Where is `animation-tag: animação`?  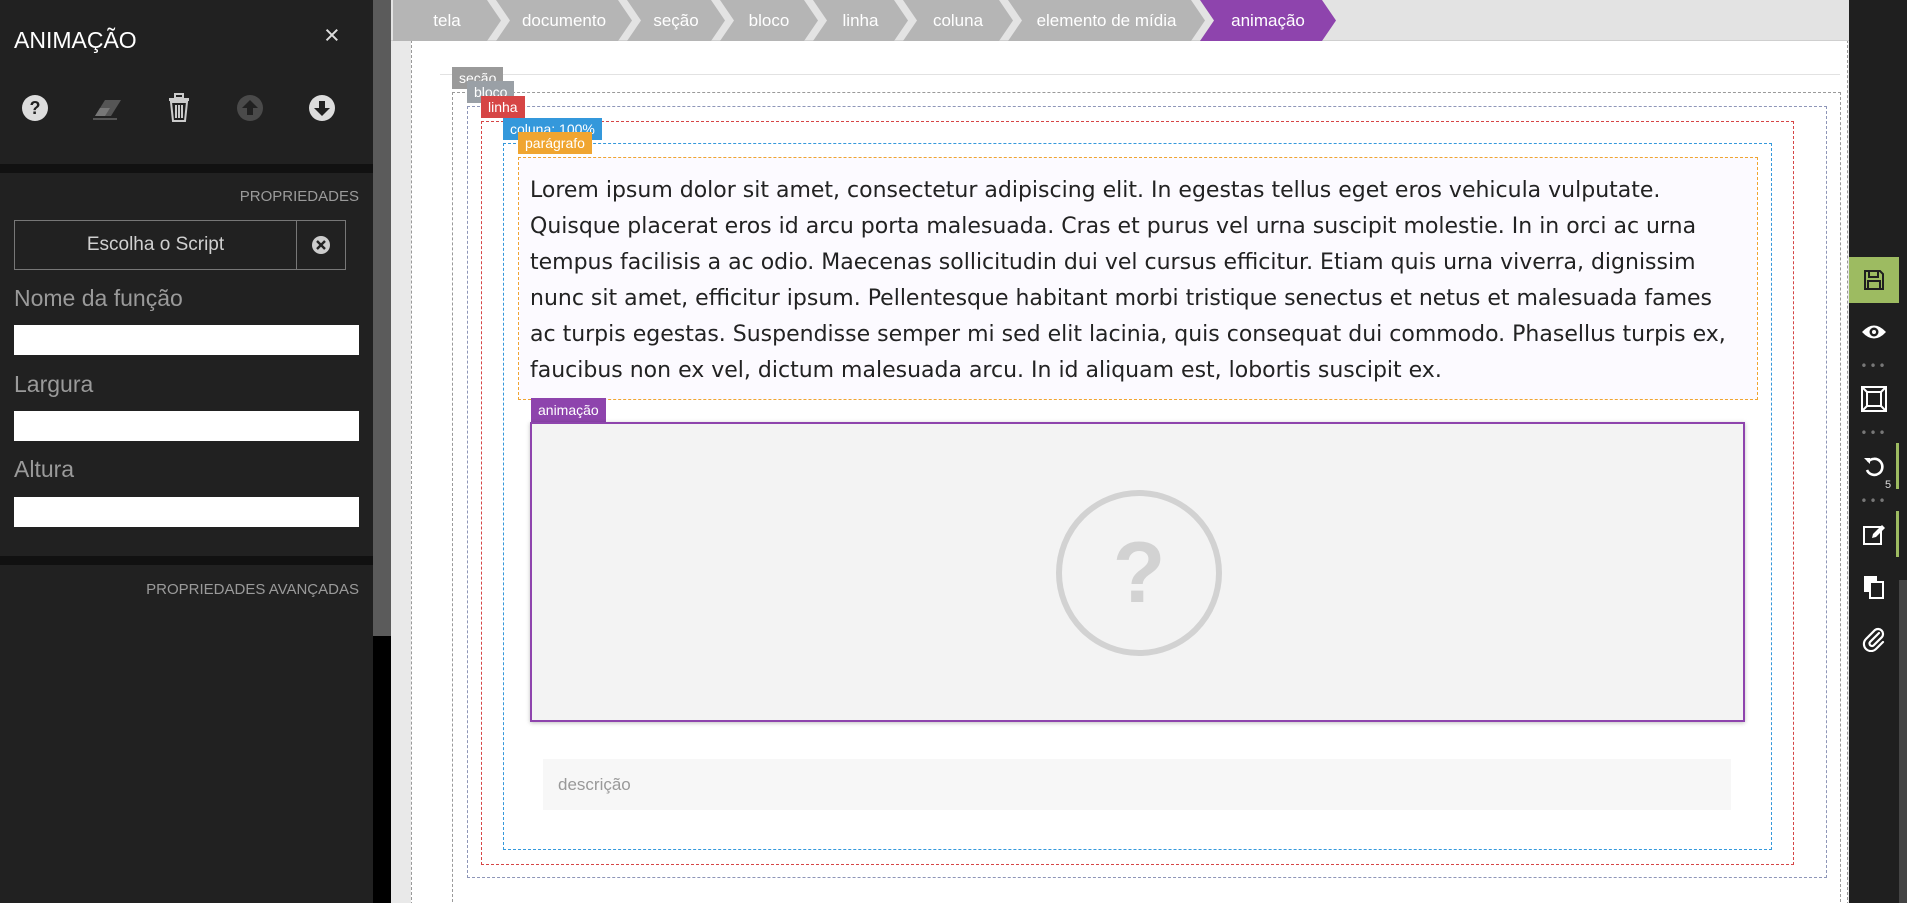 animation-tag: animação is located at coordinates (568, 410).